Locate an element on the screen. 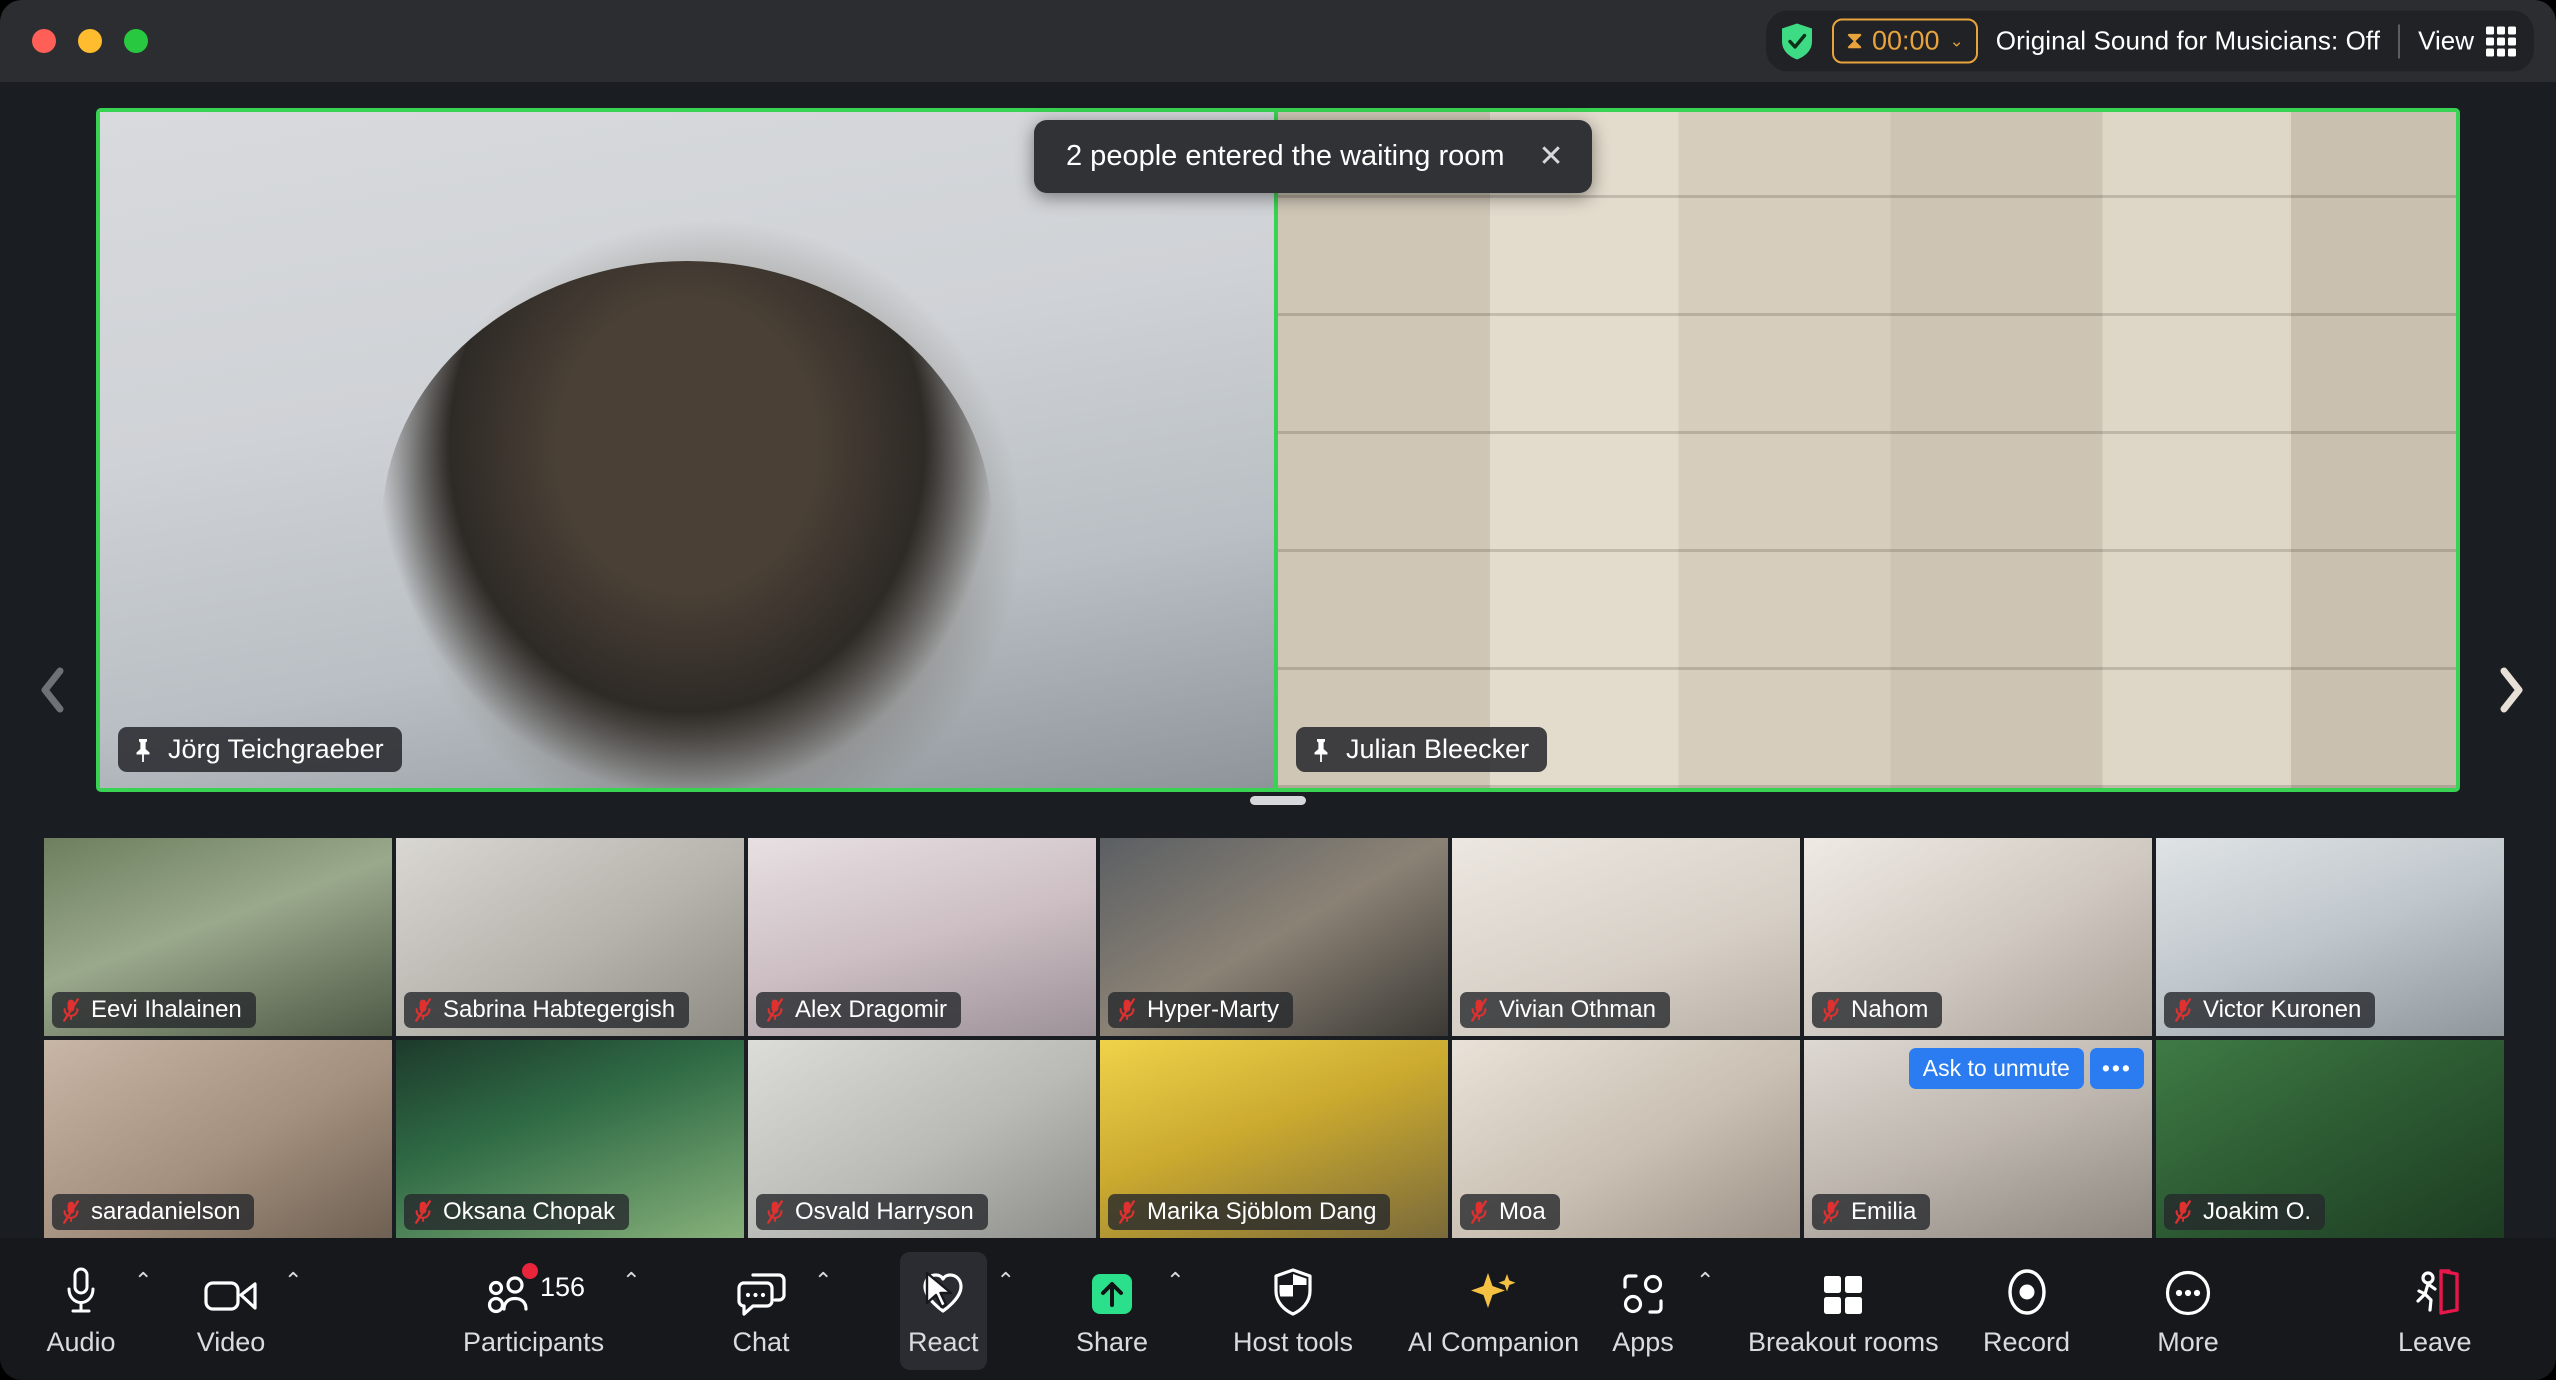 The image size is (2556, 1380). toolbar-button-chat: Chat is located at coordinates (761, 1311).